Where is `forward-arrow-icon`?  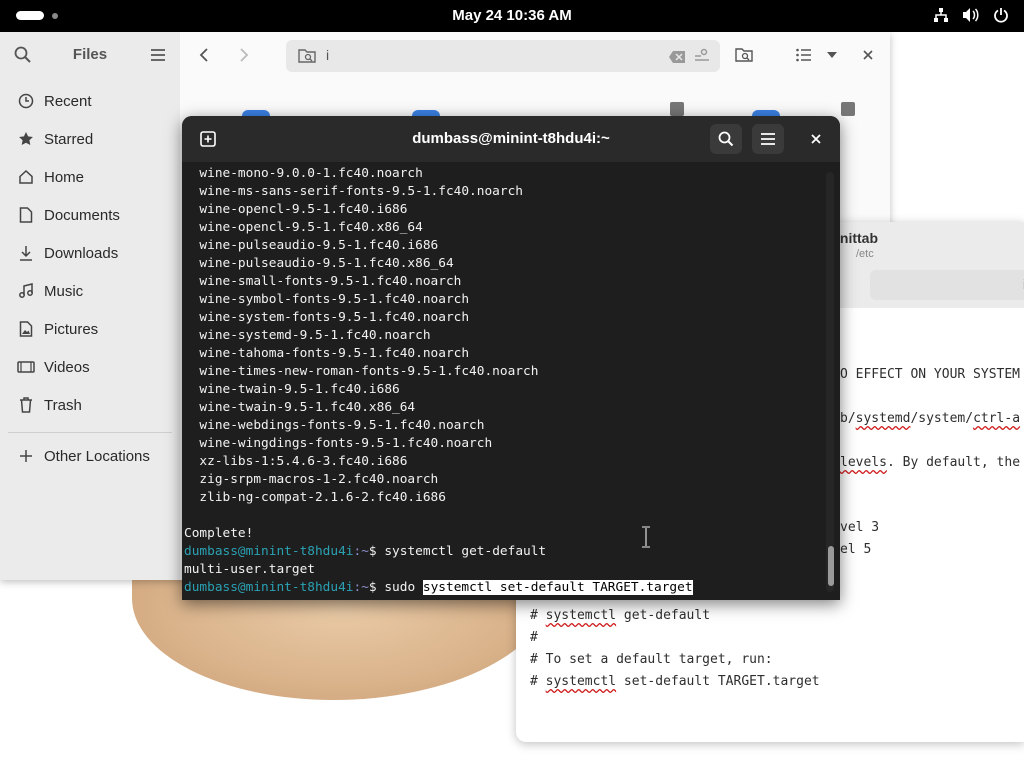 forward-arrow-icon is located at coordinates (244, 55).